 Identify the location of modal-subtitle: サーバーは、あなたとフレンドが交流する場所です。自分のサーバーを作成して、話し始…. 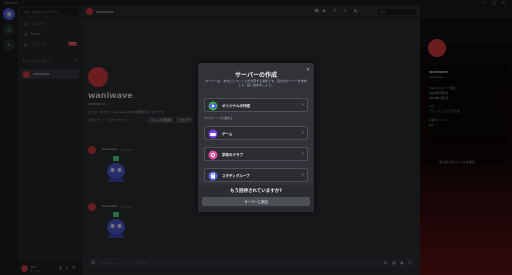
(256, 83).